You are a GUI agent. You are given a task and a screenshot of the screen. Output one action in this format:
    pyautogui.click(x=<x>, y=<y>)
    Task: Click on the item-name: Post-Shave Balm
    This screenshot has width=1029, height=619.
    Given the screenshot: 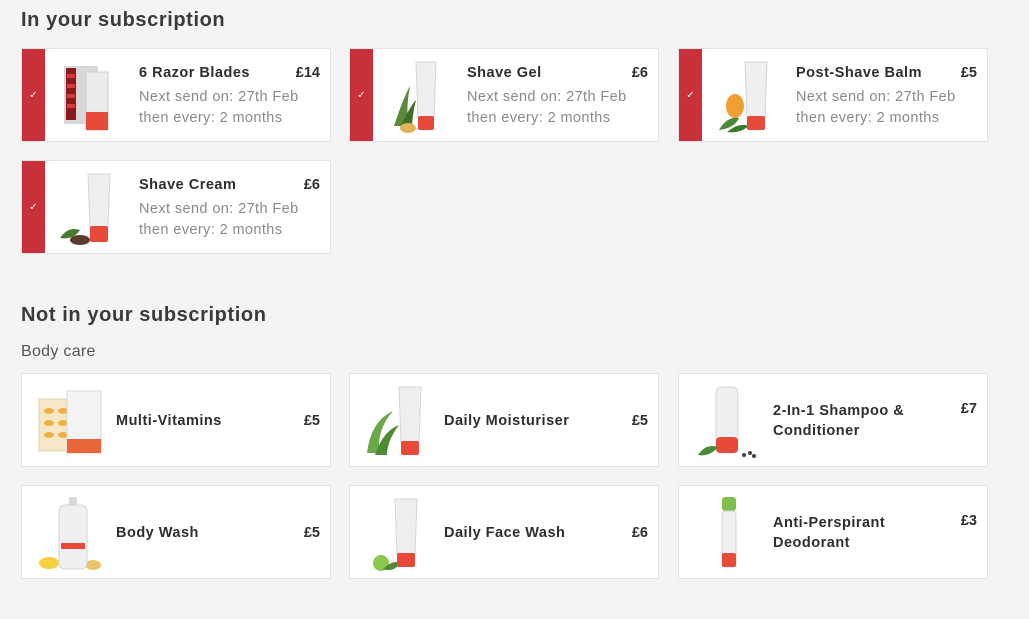 What is the action you would take?
    pyautogui.click(x=859, y=73)
    